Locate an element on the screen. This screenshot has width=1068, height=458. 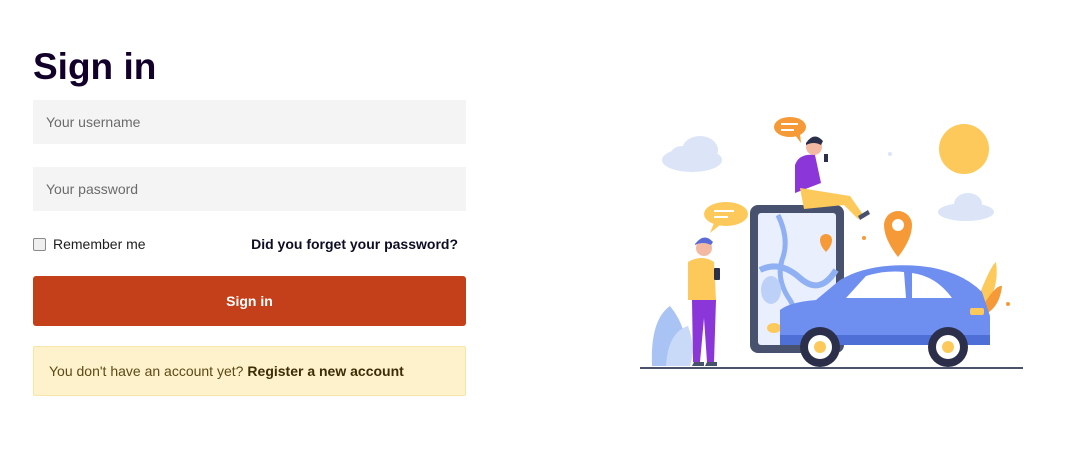
person-standing-icon is located at coordinates (704, 301).